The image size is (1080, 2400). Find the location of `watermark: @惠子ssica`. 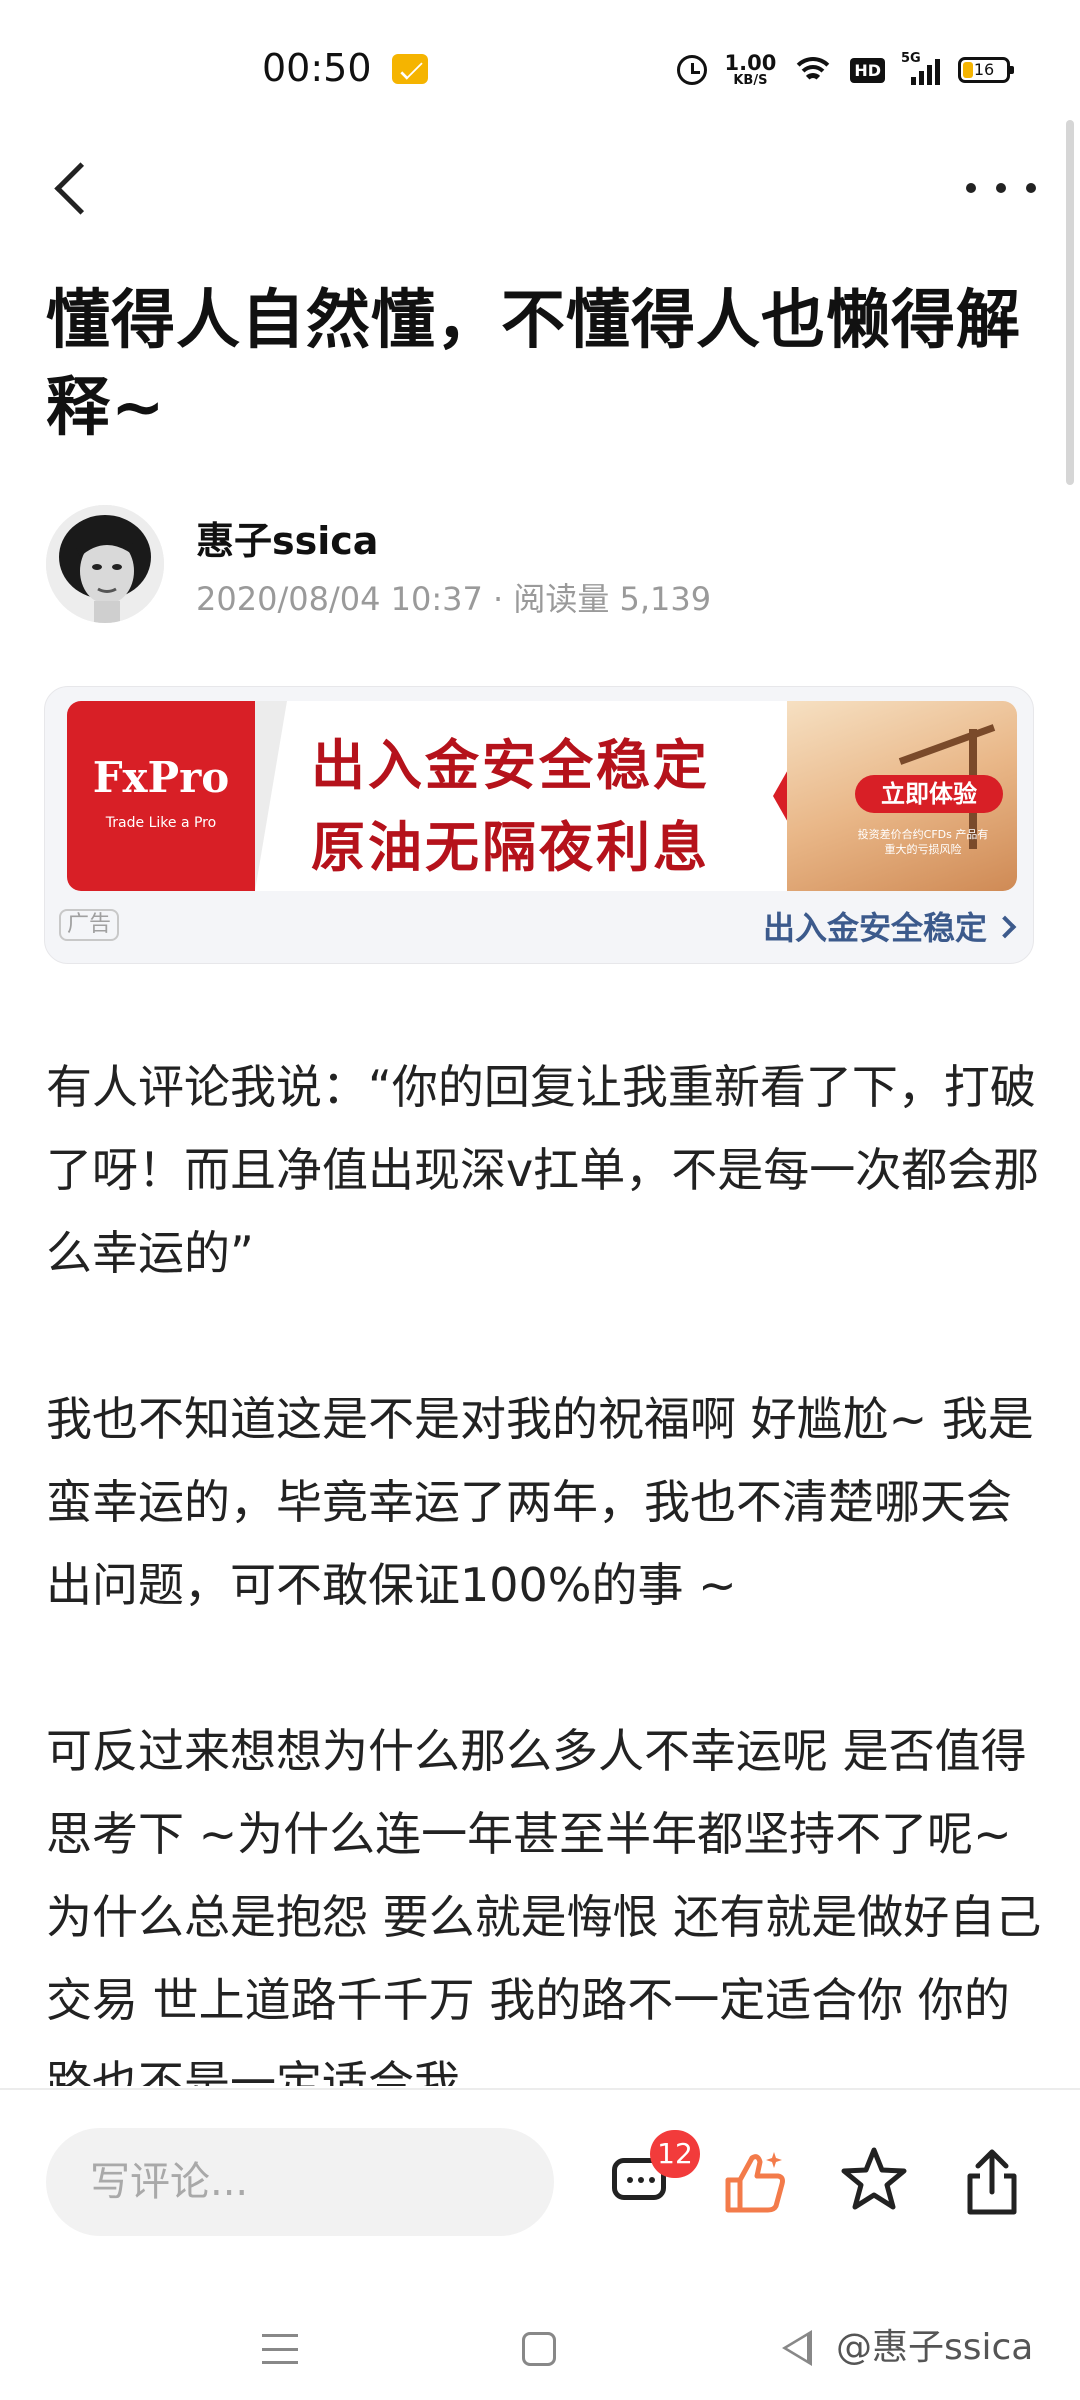

watermark: @惠子ssica is located at coordinates (935, 2347).